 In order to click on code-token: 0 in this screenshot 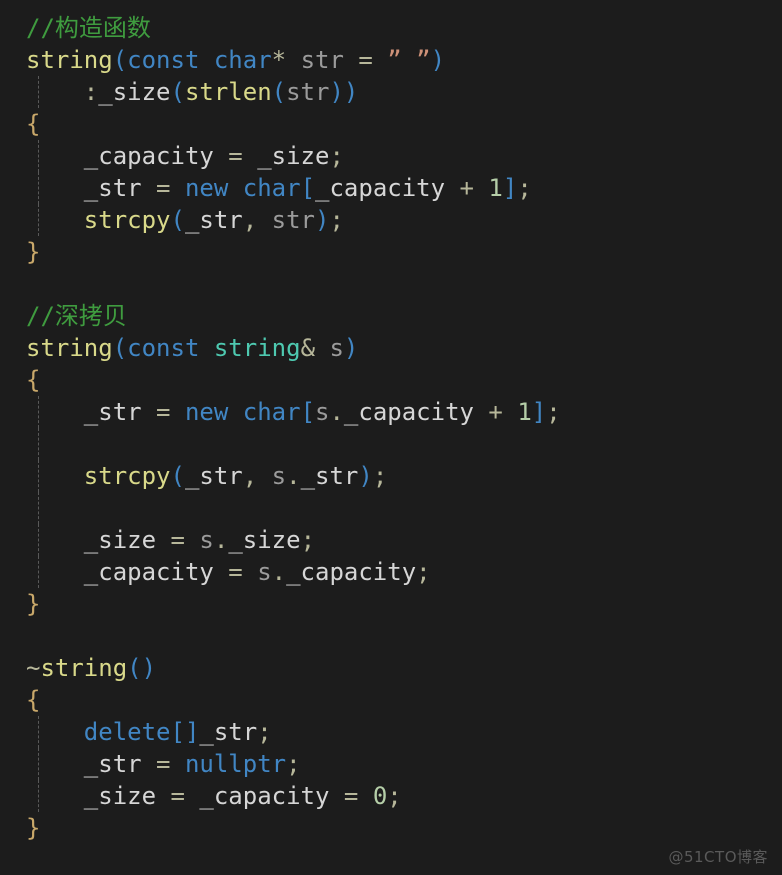, I will do `click(380, 796)`.